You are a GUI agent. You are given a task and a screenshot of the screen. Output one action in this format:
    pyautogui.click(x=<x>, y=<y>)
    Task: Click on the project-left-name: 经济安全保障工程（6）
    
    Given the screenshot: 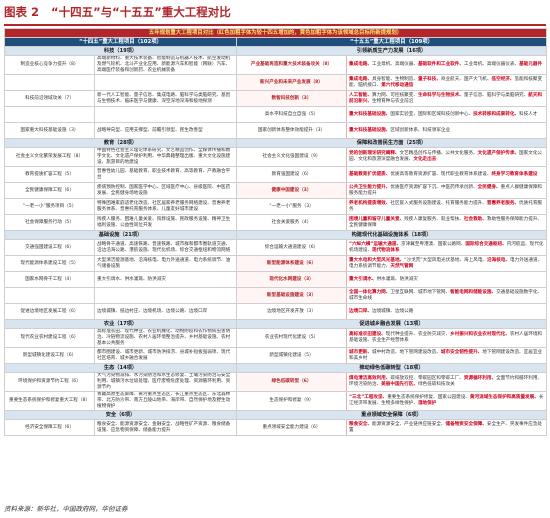 What is the action you would take?
    pyautogui.click(x=49, y=427)
    